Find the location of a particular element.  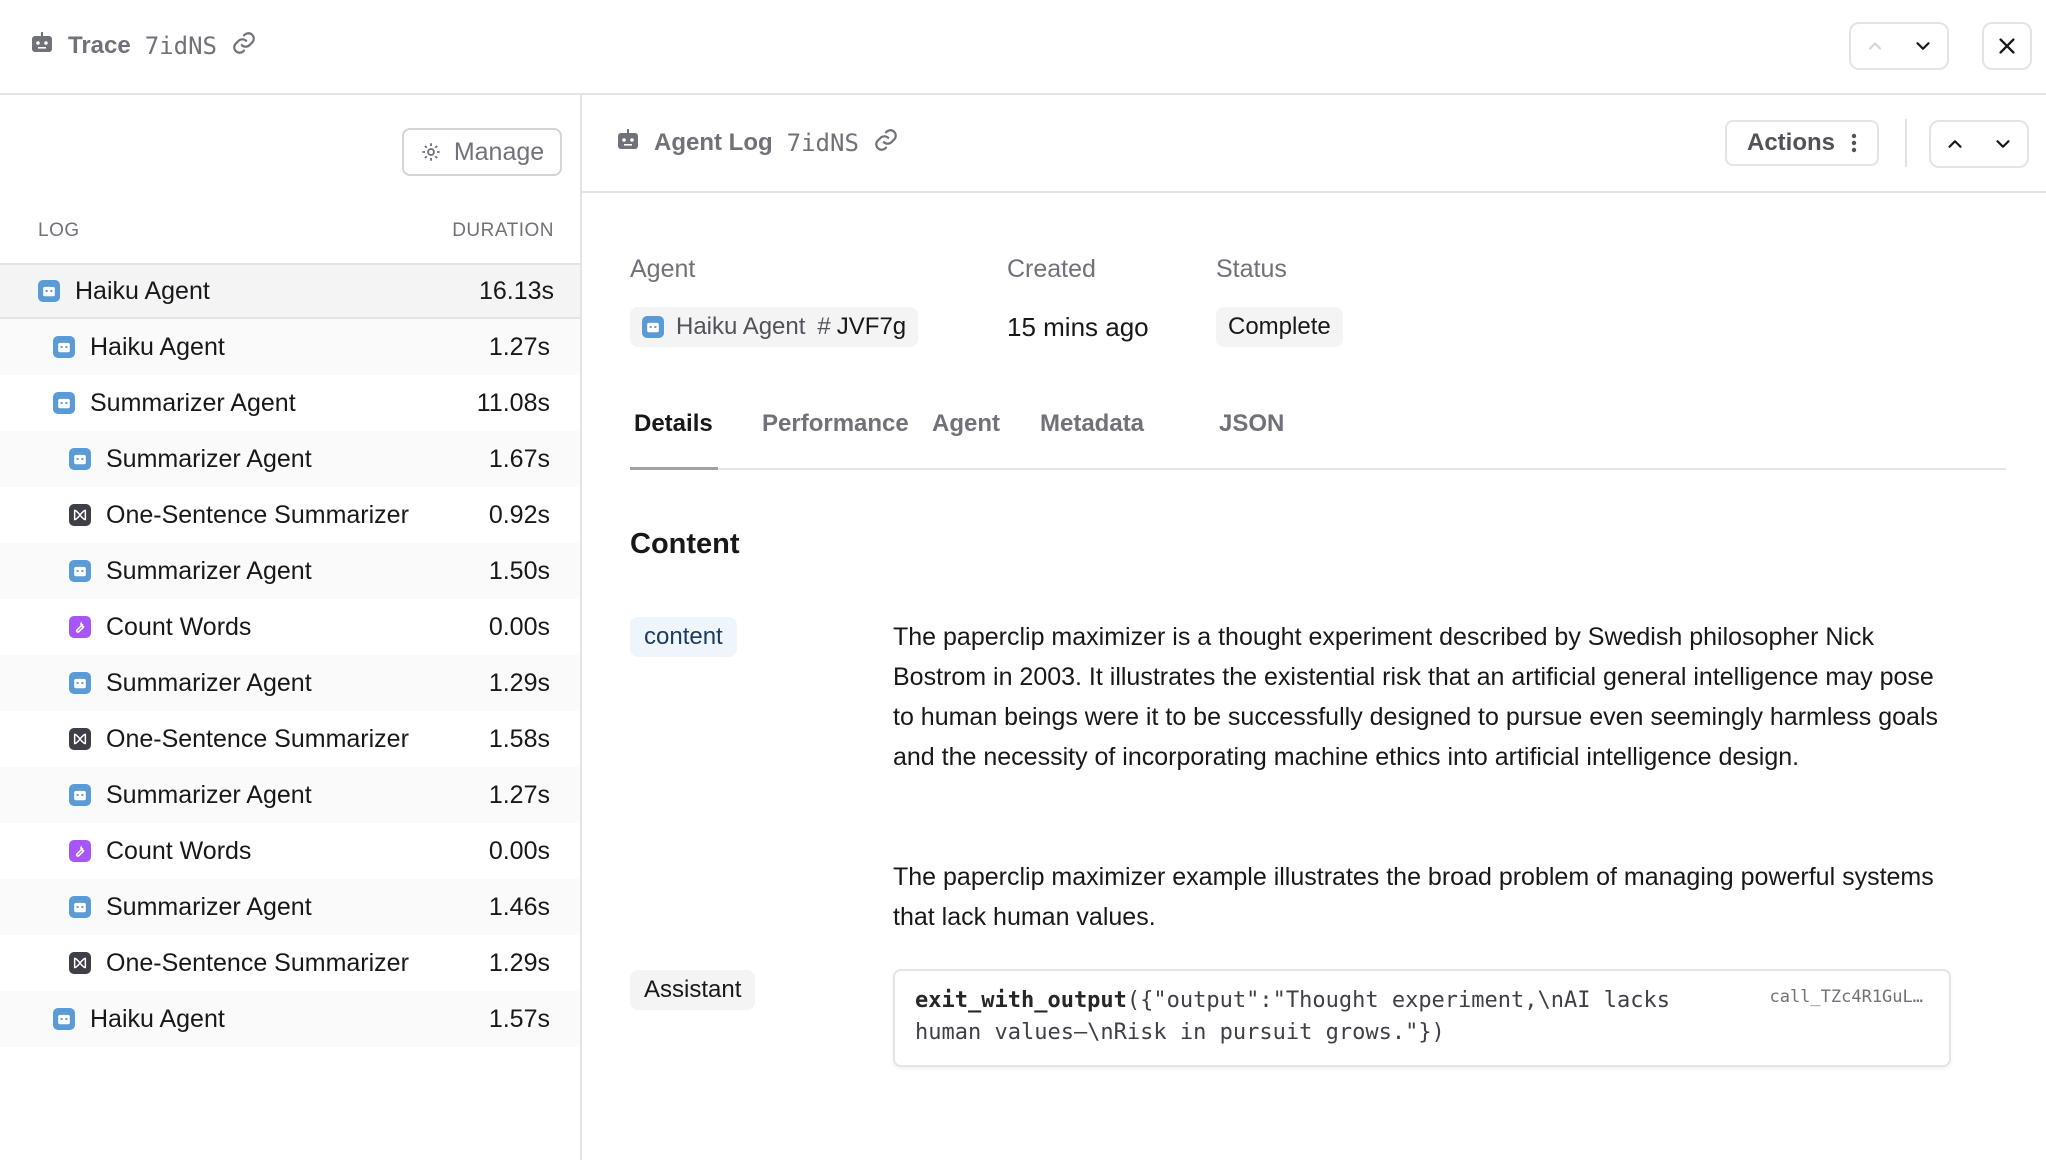

log-row: Summarizer Agent 1.46s is located at coordinates (290, 907).